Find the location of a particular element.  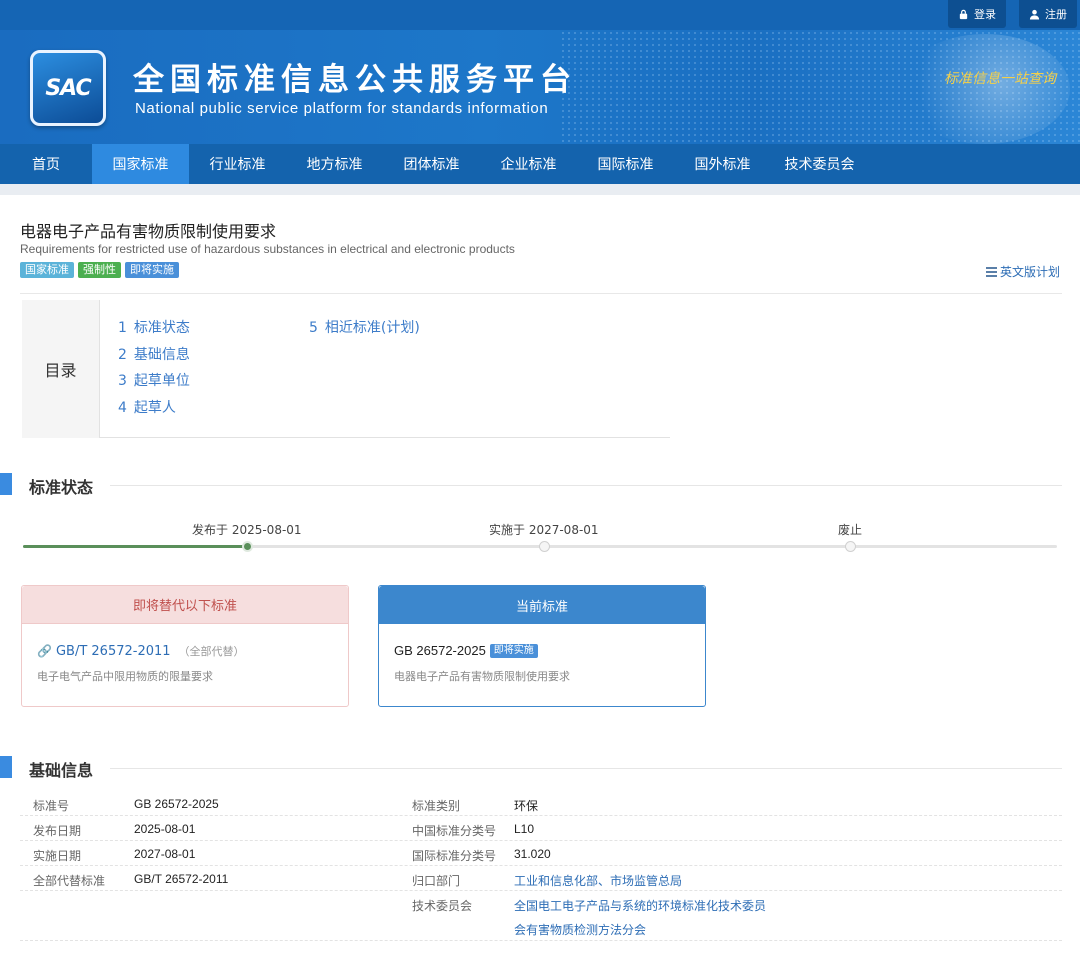

section-title: 标准状态 is located at coordinates (61, 487).